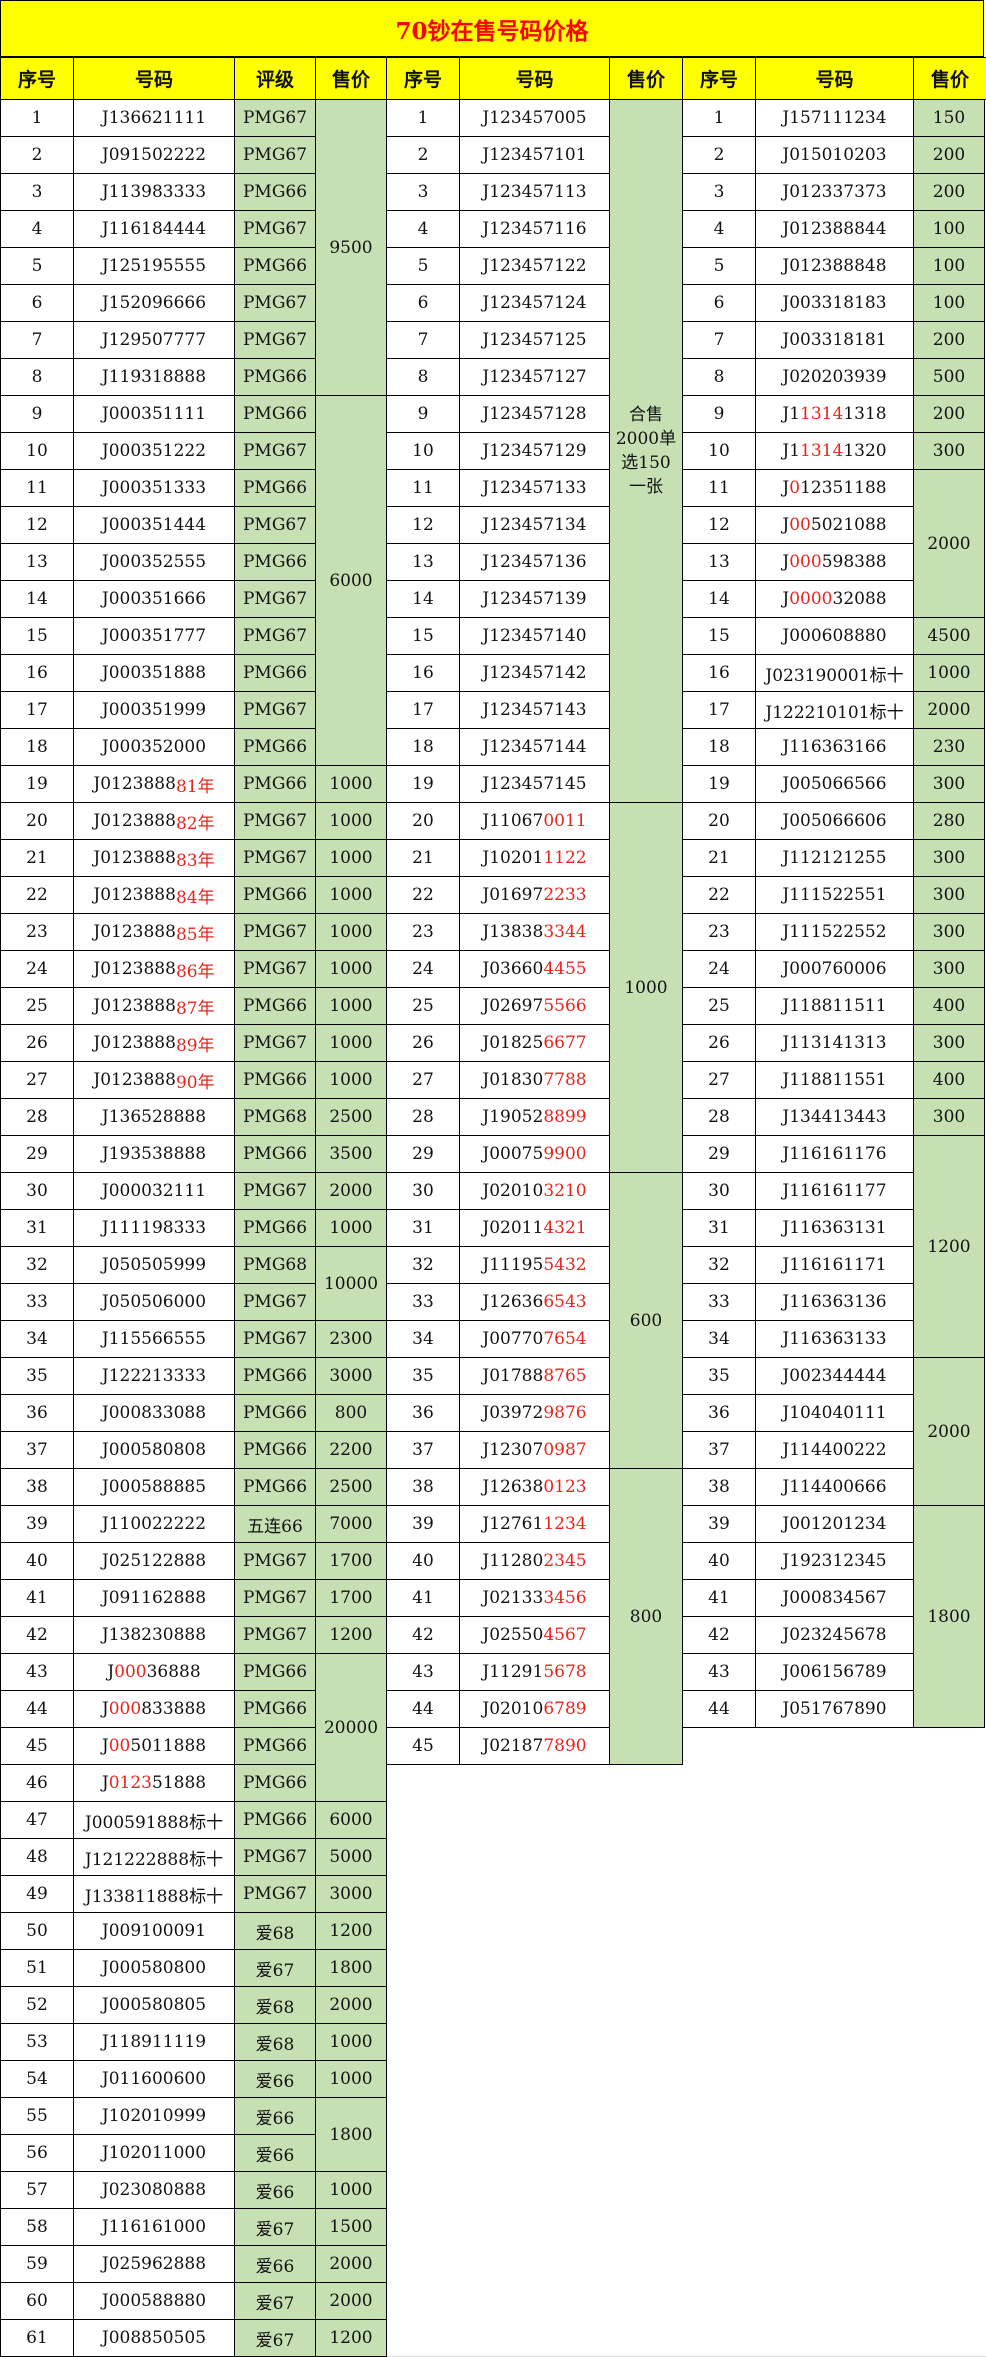  Describe the element at coordinates (719, 1413) in the screenshot. I see `row-index: 36` at that location.